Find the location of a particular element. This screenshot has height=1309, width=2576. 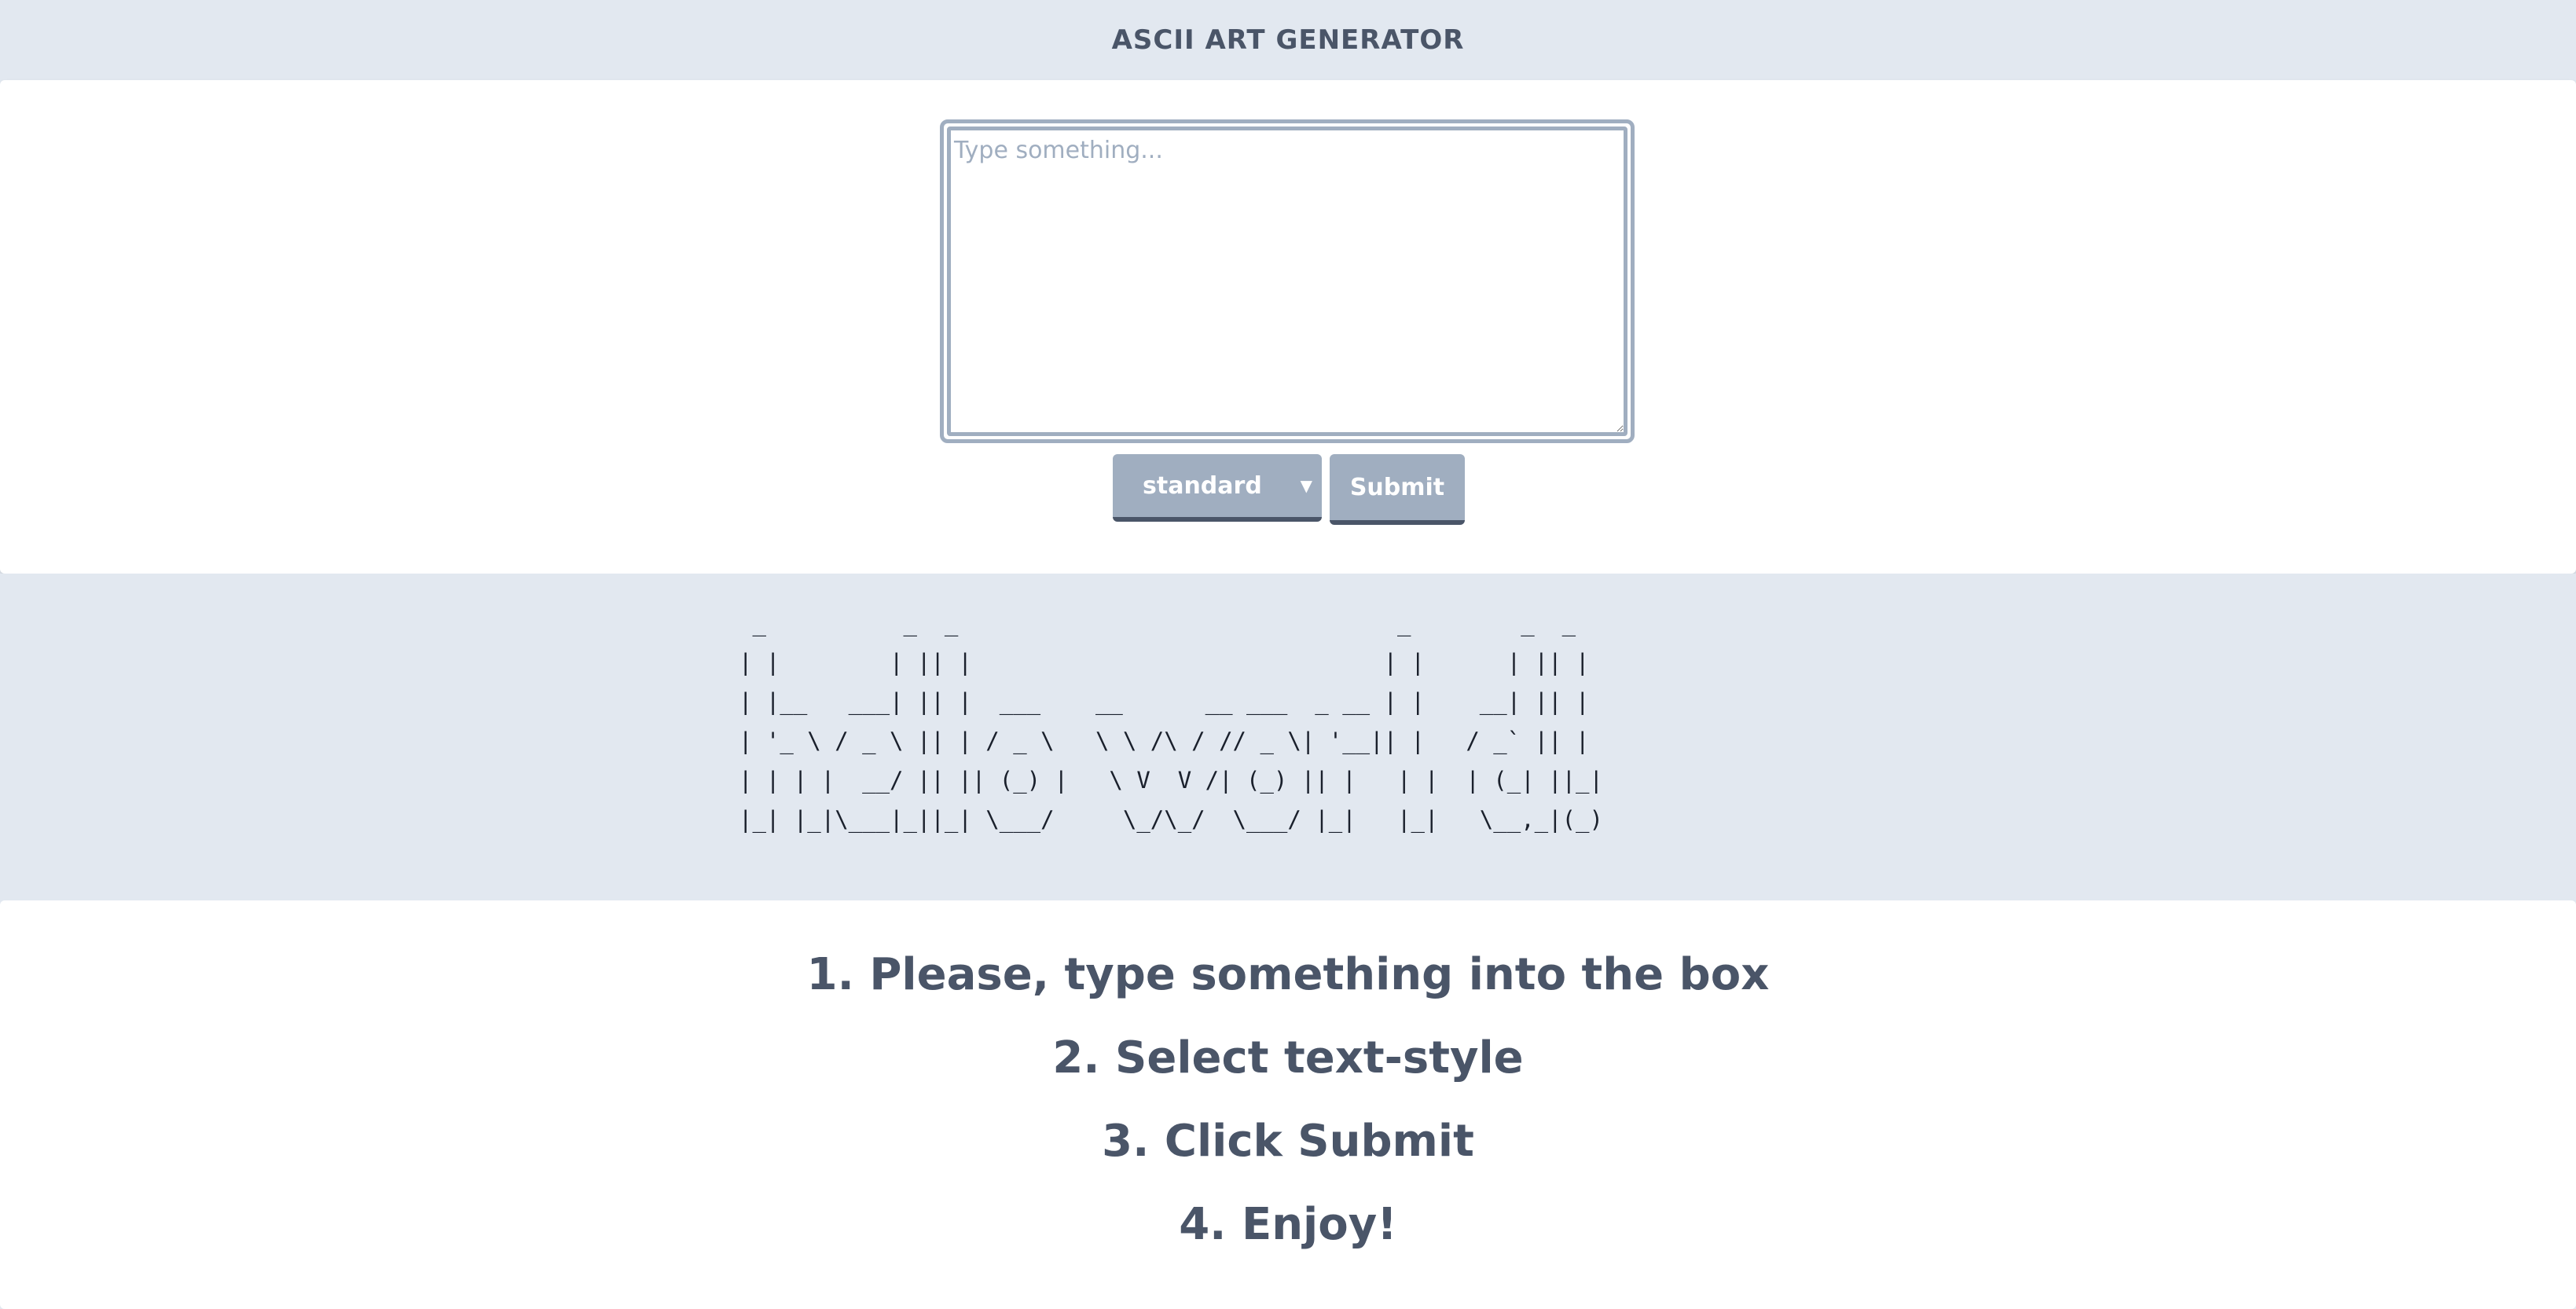

controls: standard ▼ Submit is located at coordinates (1289, 489).